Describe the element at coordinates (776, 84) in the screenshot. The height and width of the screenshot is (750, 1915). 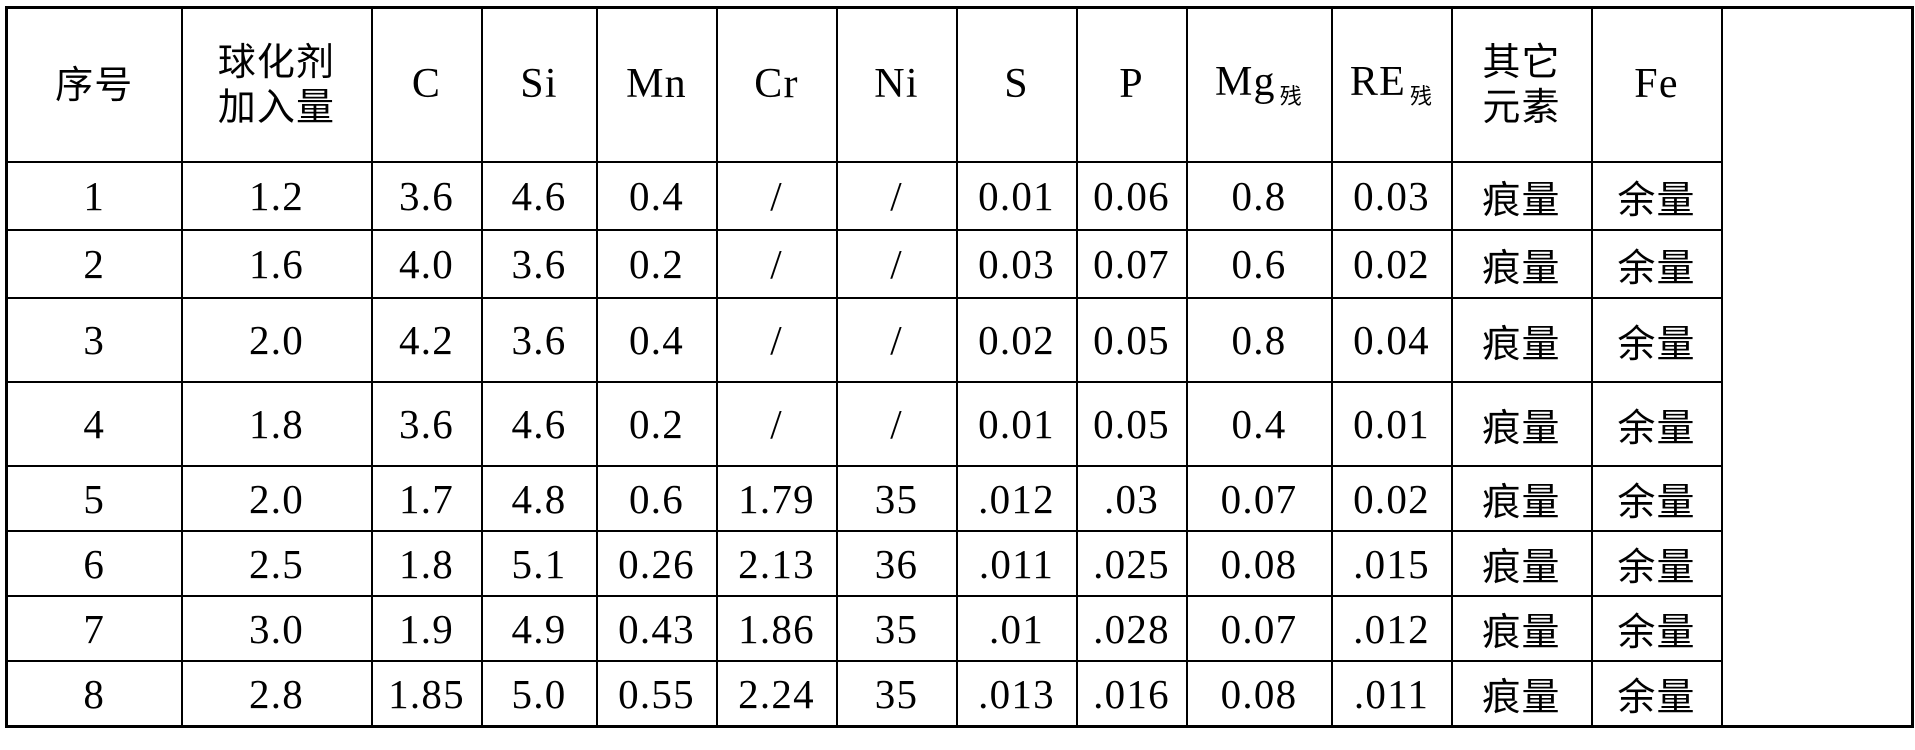
I see `column-header-label: Cr` at that location.